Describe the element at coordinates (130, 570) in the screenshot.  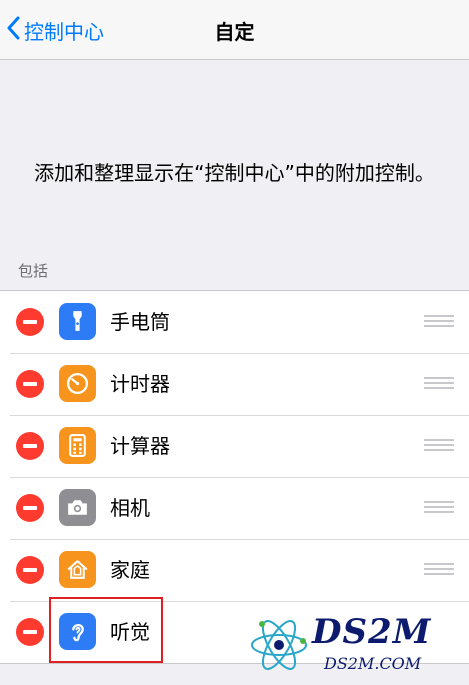
I see `control-label: 家庭` at that location.